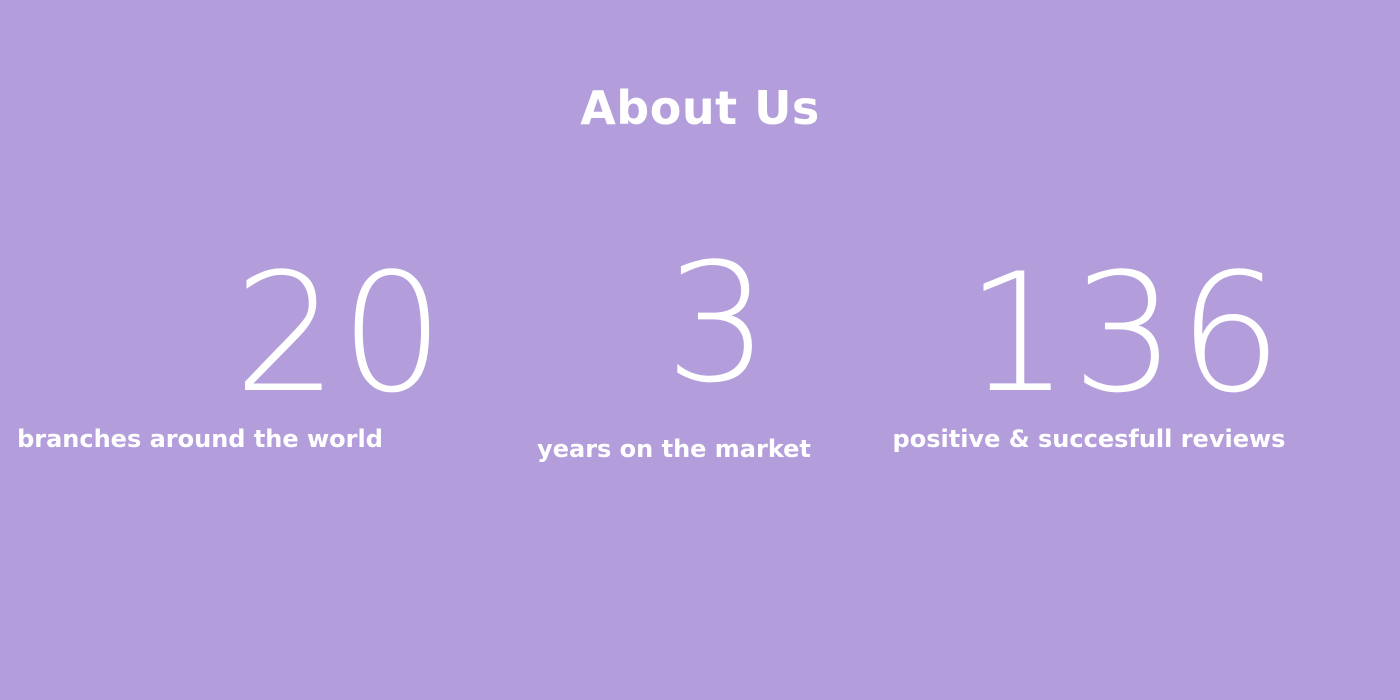 This screenshot has width=1400, height=700. Describe the element at coordinates (200, 439) in the screenshot. I see `stat-label: branches around the world` at that location.